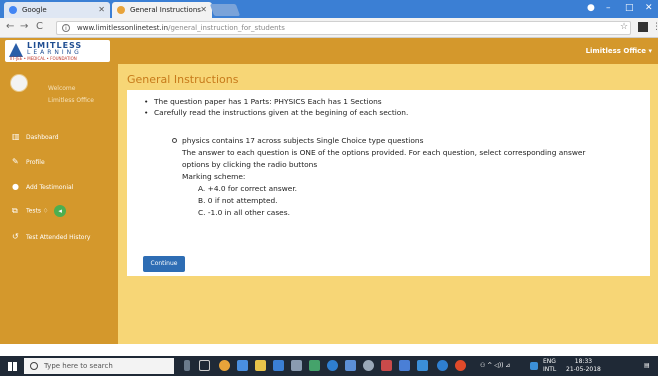 Image resolution: width=658 pixels, height=376 pixels. What do you see at coordinates (616, 51) in the screenshot?
I see `user-menu-label: Limitless Office` at bounding box center [616, 51].